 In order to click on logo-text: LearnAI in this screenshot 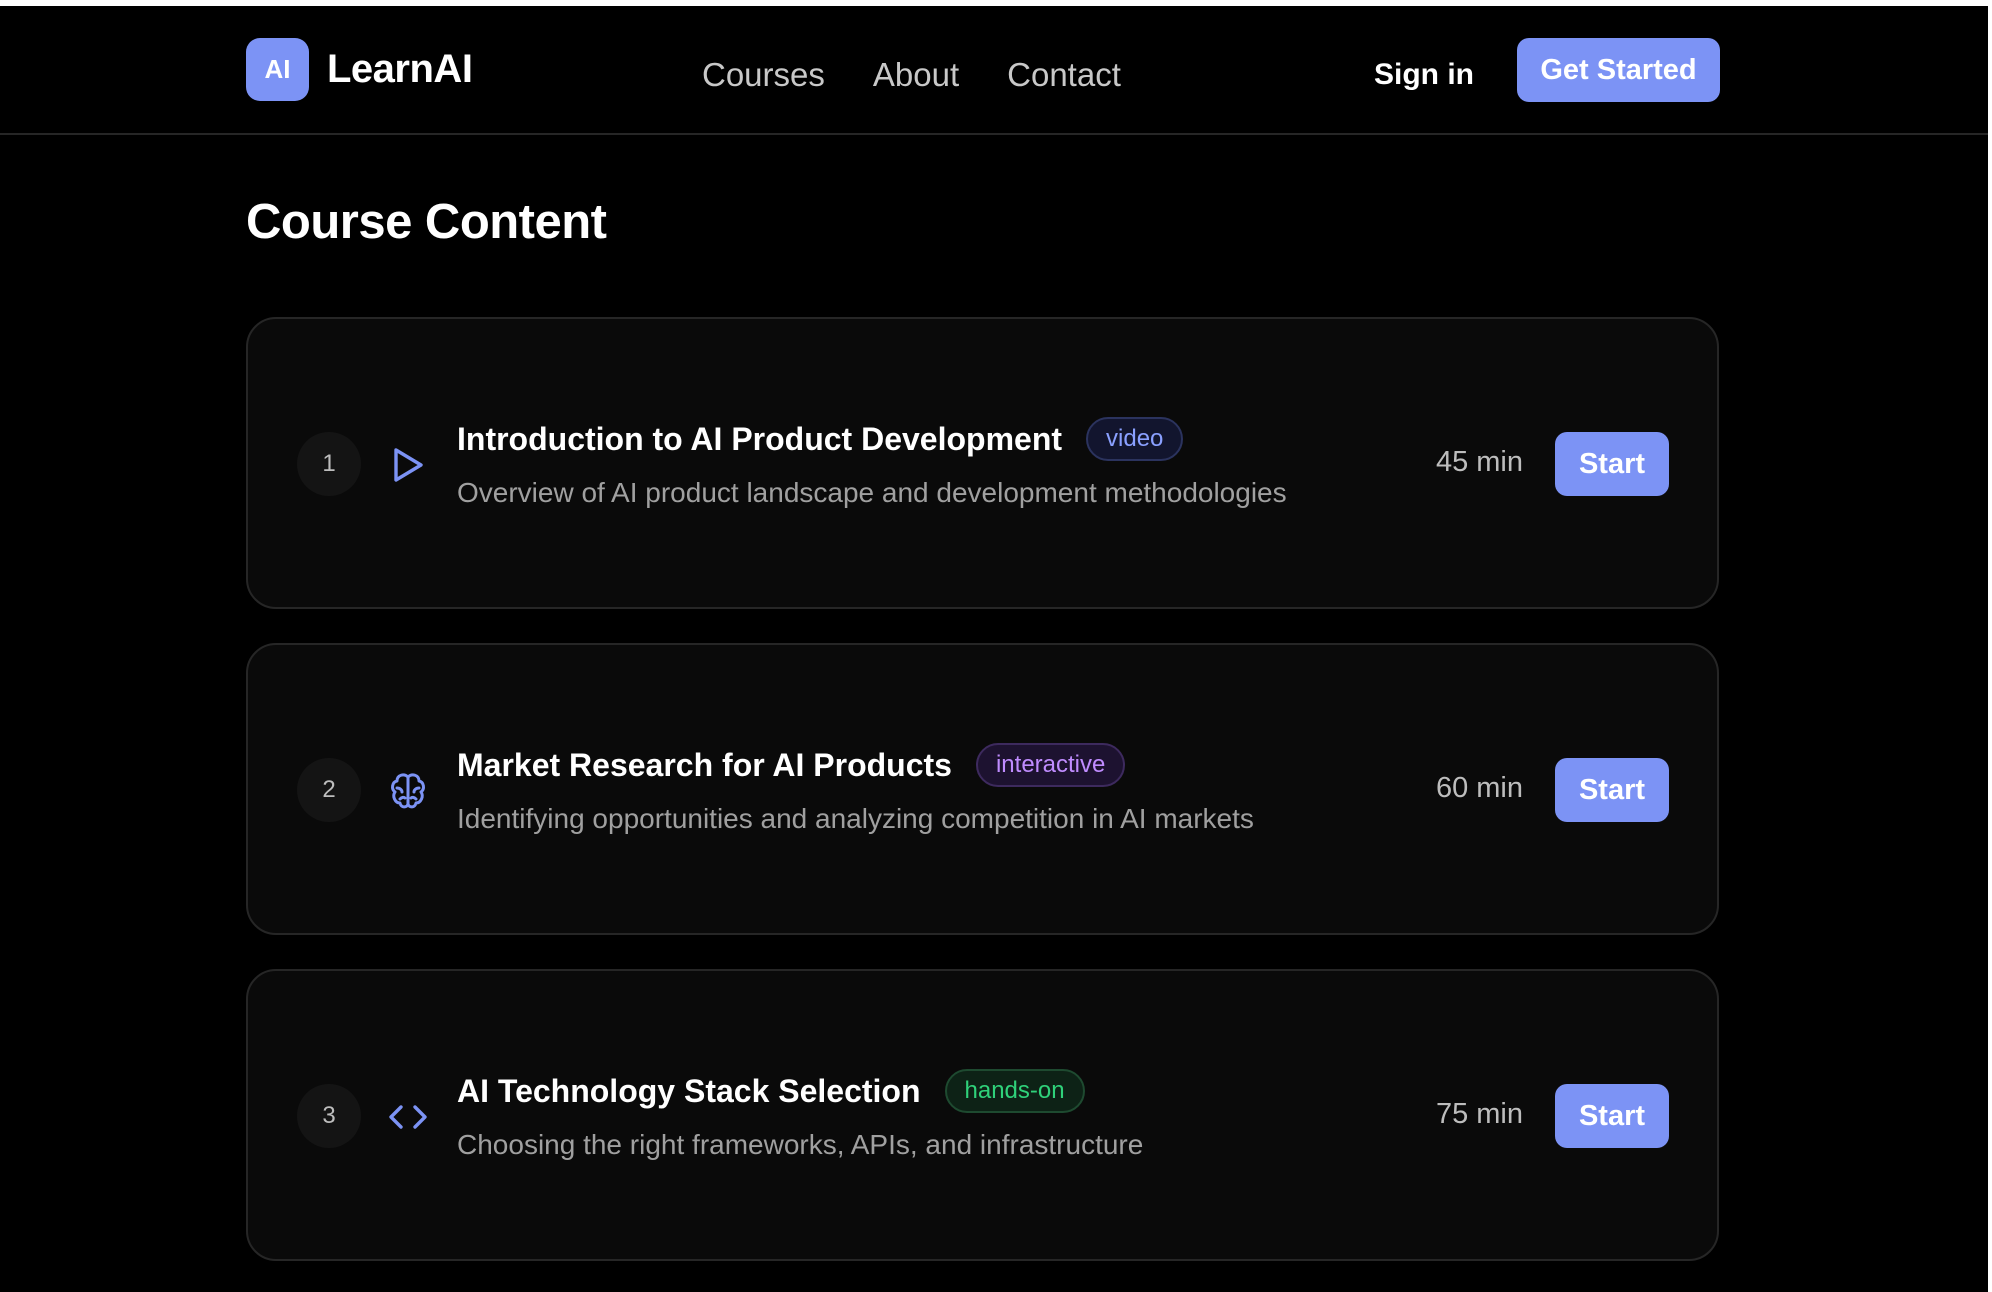, I will do `click(400, 69)`.